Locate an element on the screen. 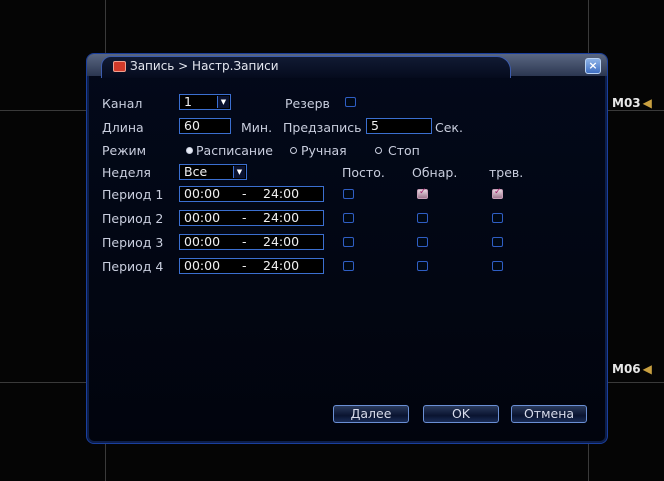 The image size is (664, 481). length-unit: Мин. is located at coordinates (257, 127).